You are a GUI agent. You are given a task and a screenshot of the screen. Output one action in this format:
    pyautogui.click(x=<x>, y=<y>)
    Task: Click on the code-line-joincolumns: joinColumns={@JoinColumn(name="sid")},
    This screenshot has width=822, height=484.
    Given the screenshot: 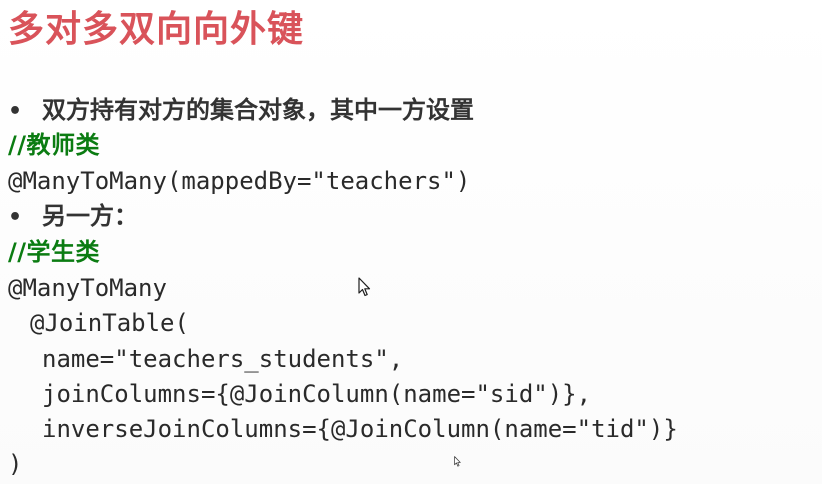 What is the action you would take?
    pyautogui.click(x=317, y=394)
    